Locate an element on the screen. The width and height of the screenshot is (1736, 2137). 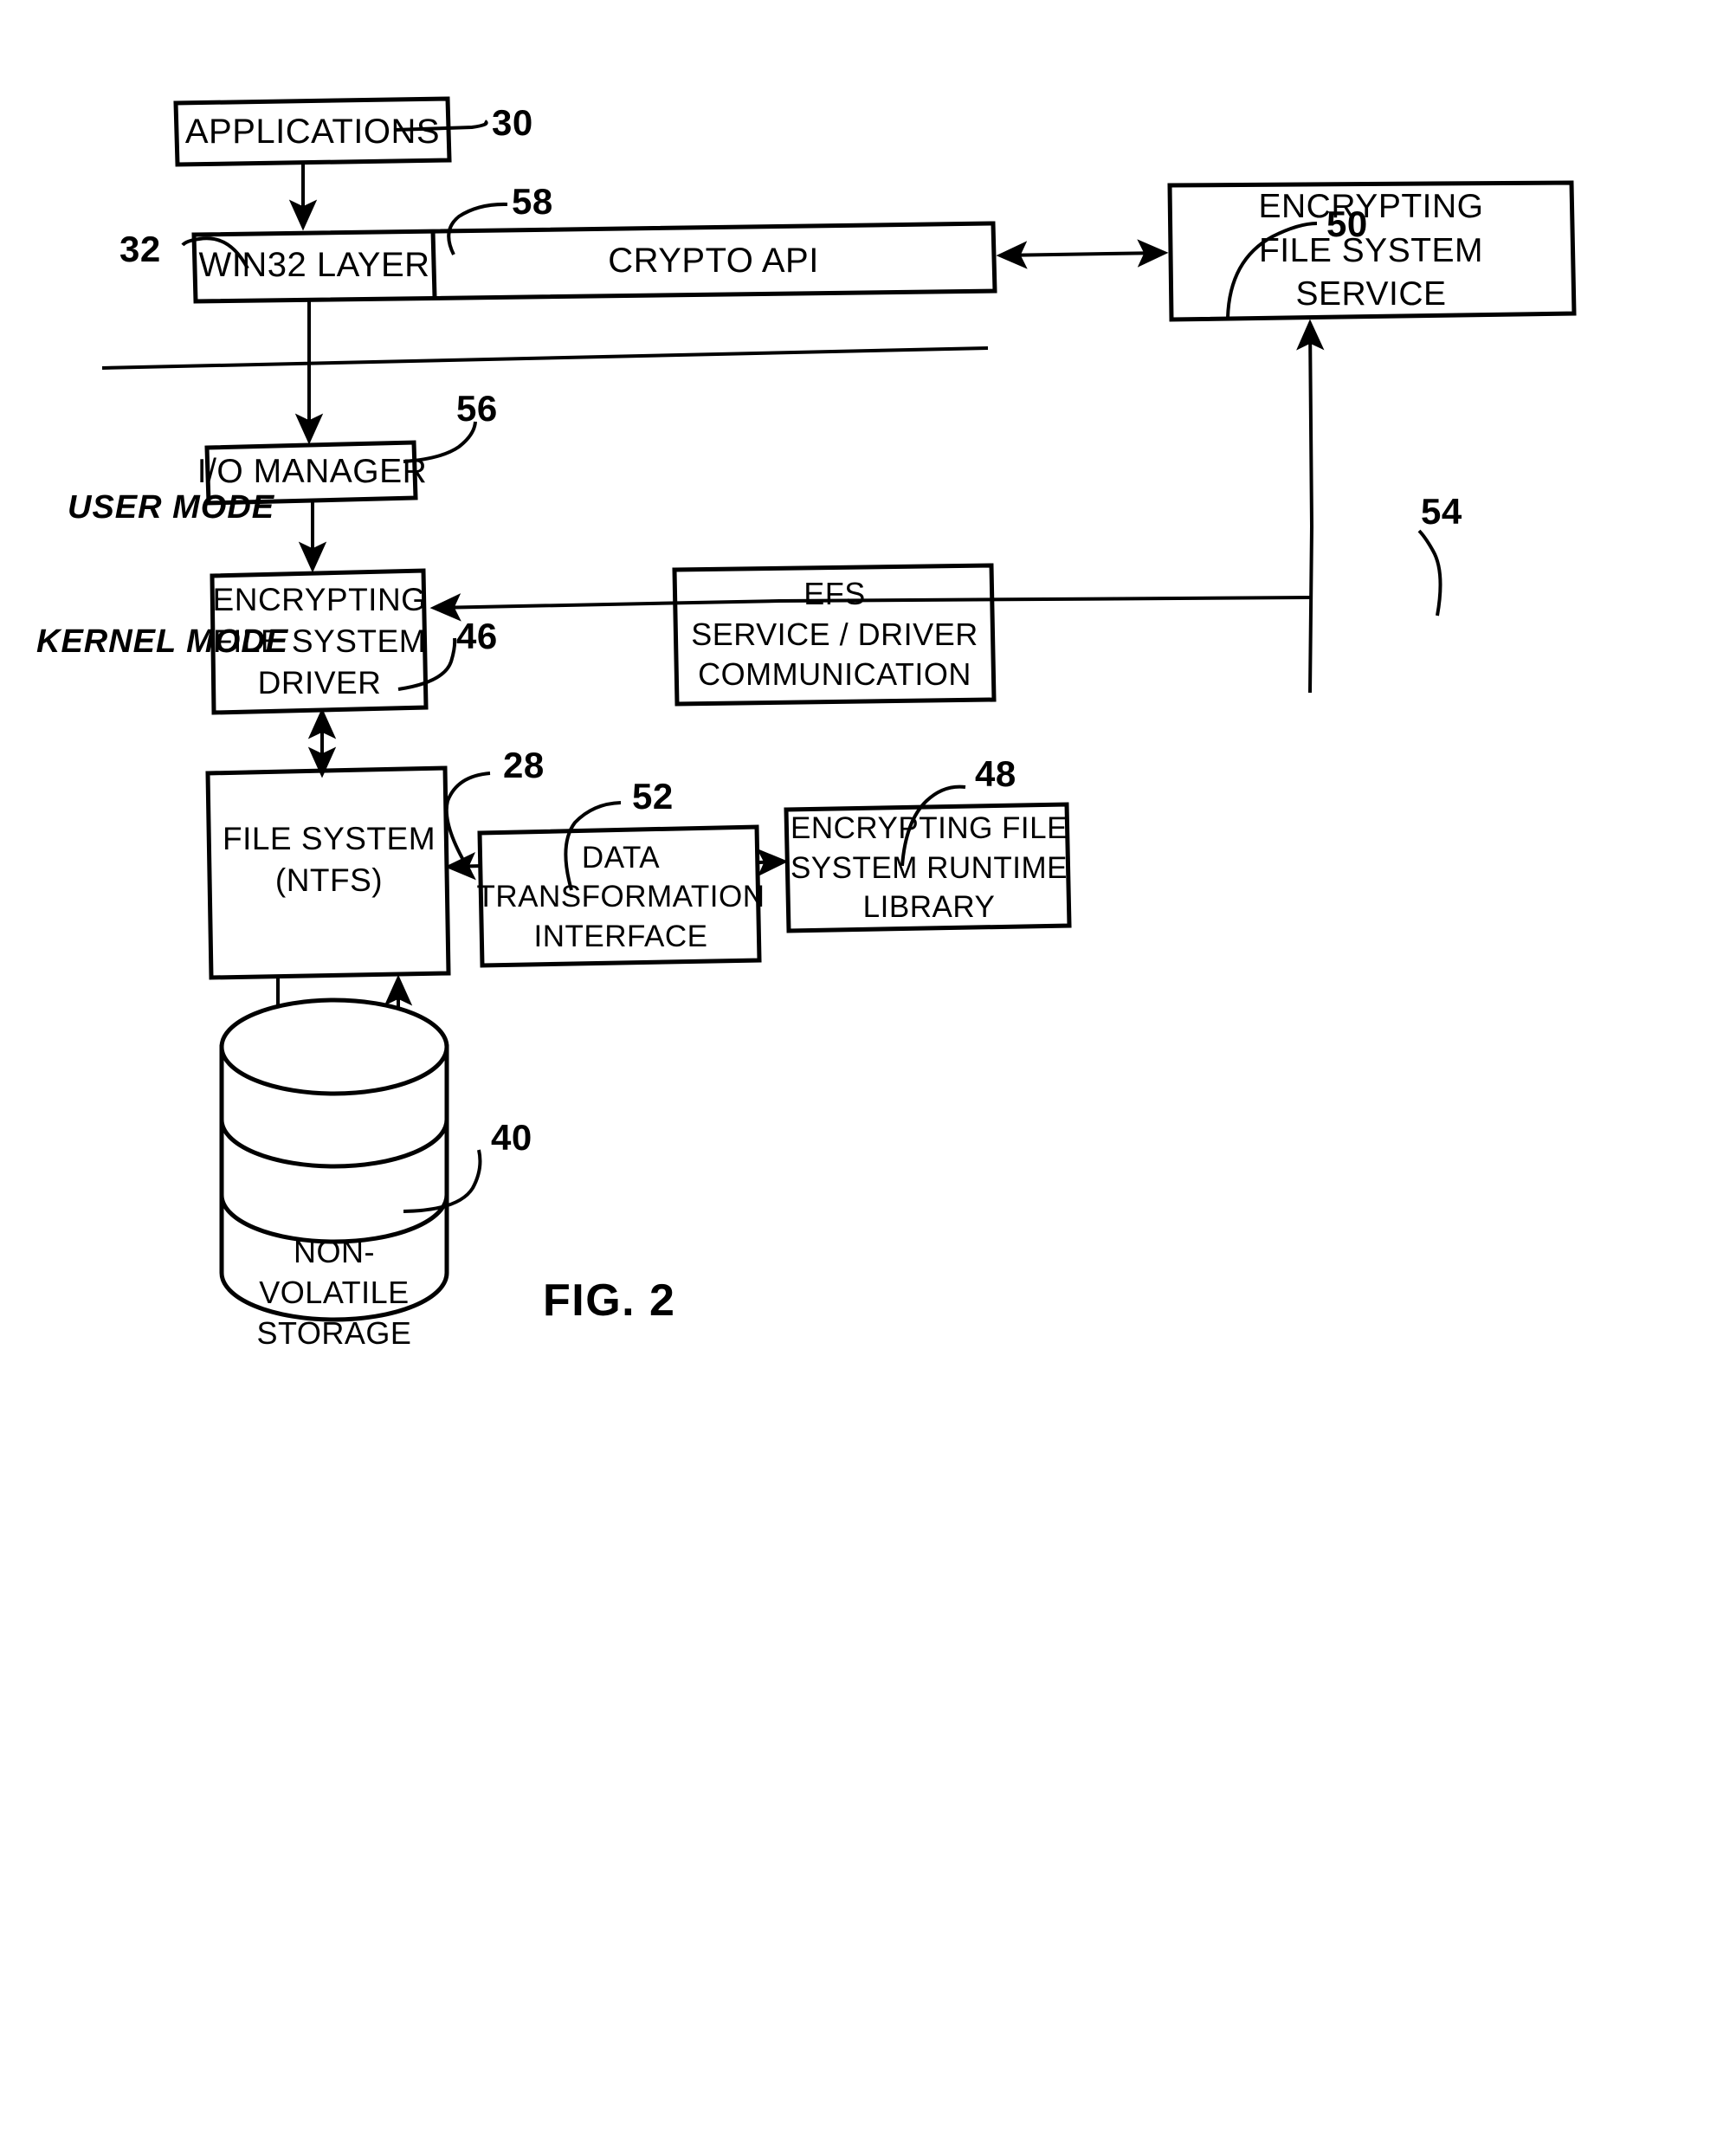
node-non-volatile-storage: NON-VOLATILE STORAGE is located at coordinates (334, 1292).